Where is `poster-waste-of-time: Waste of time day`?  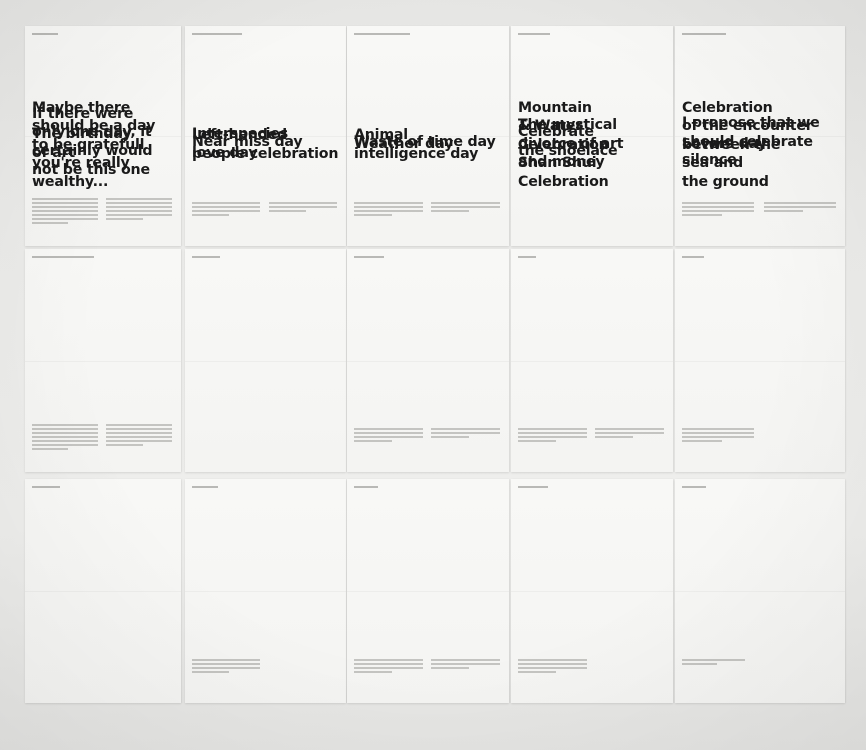
poster-waste-of-time: Waste of time day is located at coordinates (428, 418).